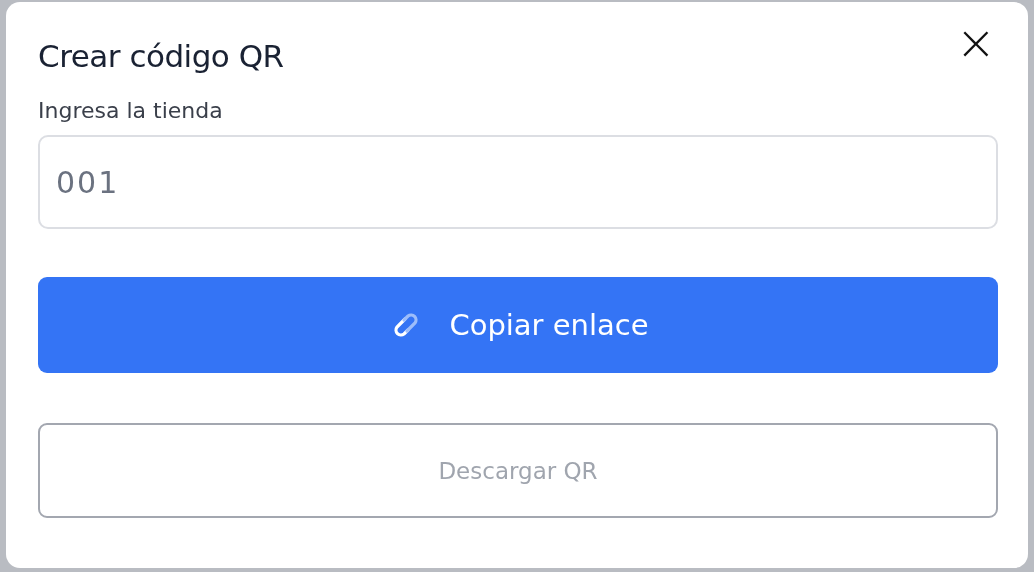  What do you see at coordinates (975, 42) in the screenshot?
I see `close-button: ×` at bounding box center [975, 42].